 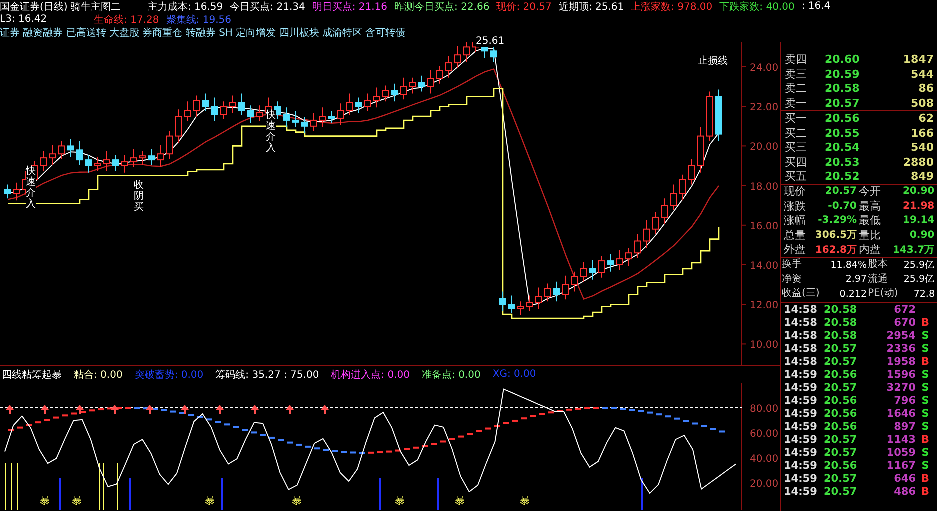 What do you see at coordinates (870, 220) in the screenshot?
I see `stat-label: 最低` at bounding box center [870, 220].